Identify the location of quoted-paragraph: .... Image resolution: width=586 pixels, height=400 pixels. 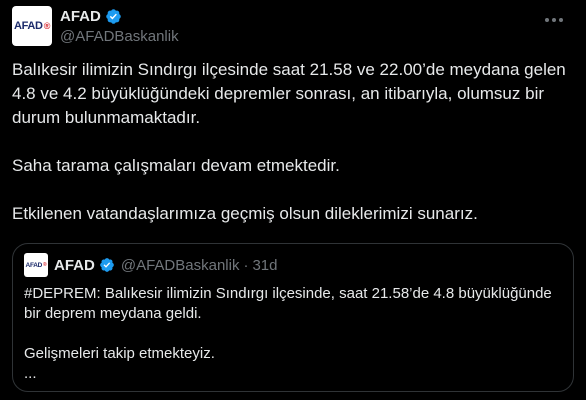
(30, 373).